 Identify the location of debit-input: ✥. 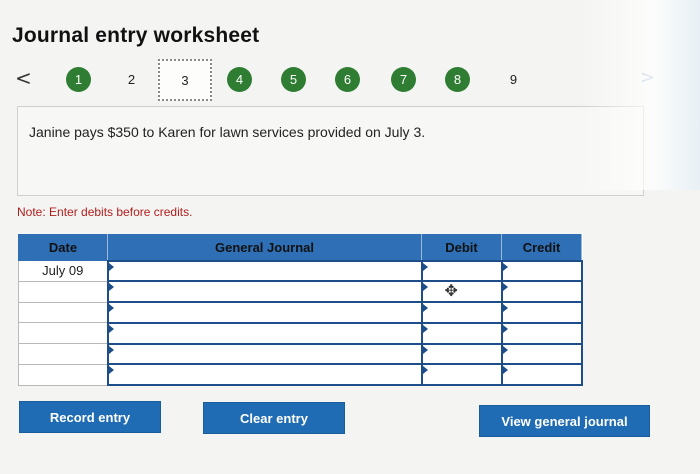
(461, 291).